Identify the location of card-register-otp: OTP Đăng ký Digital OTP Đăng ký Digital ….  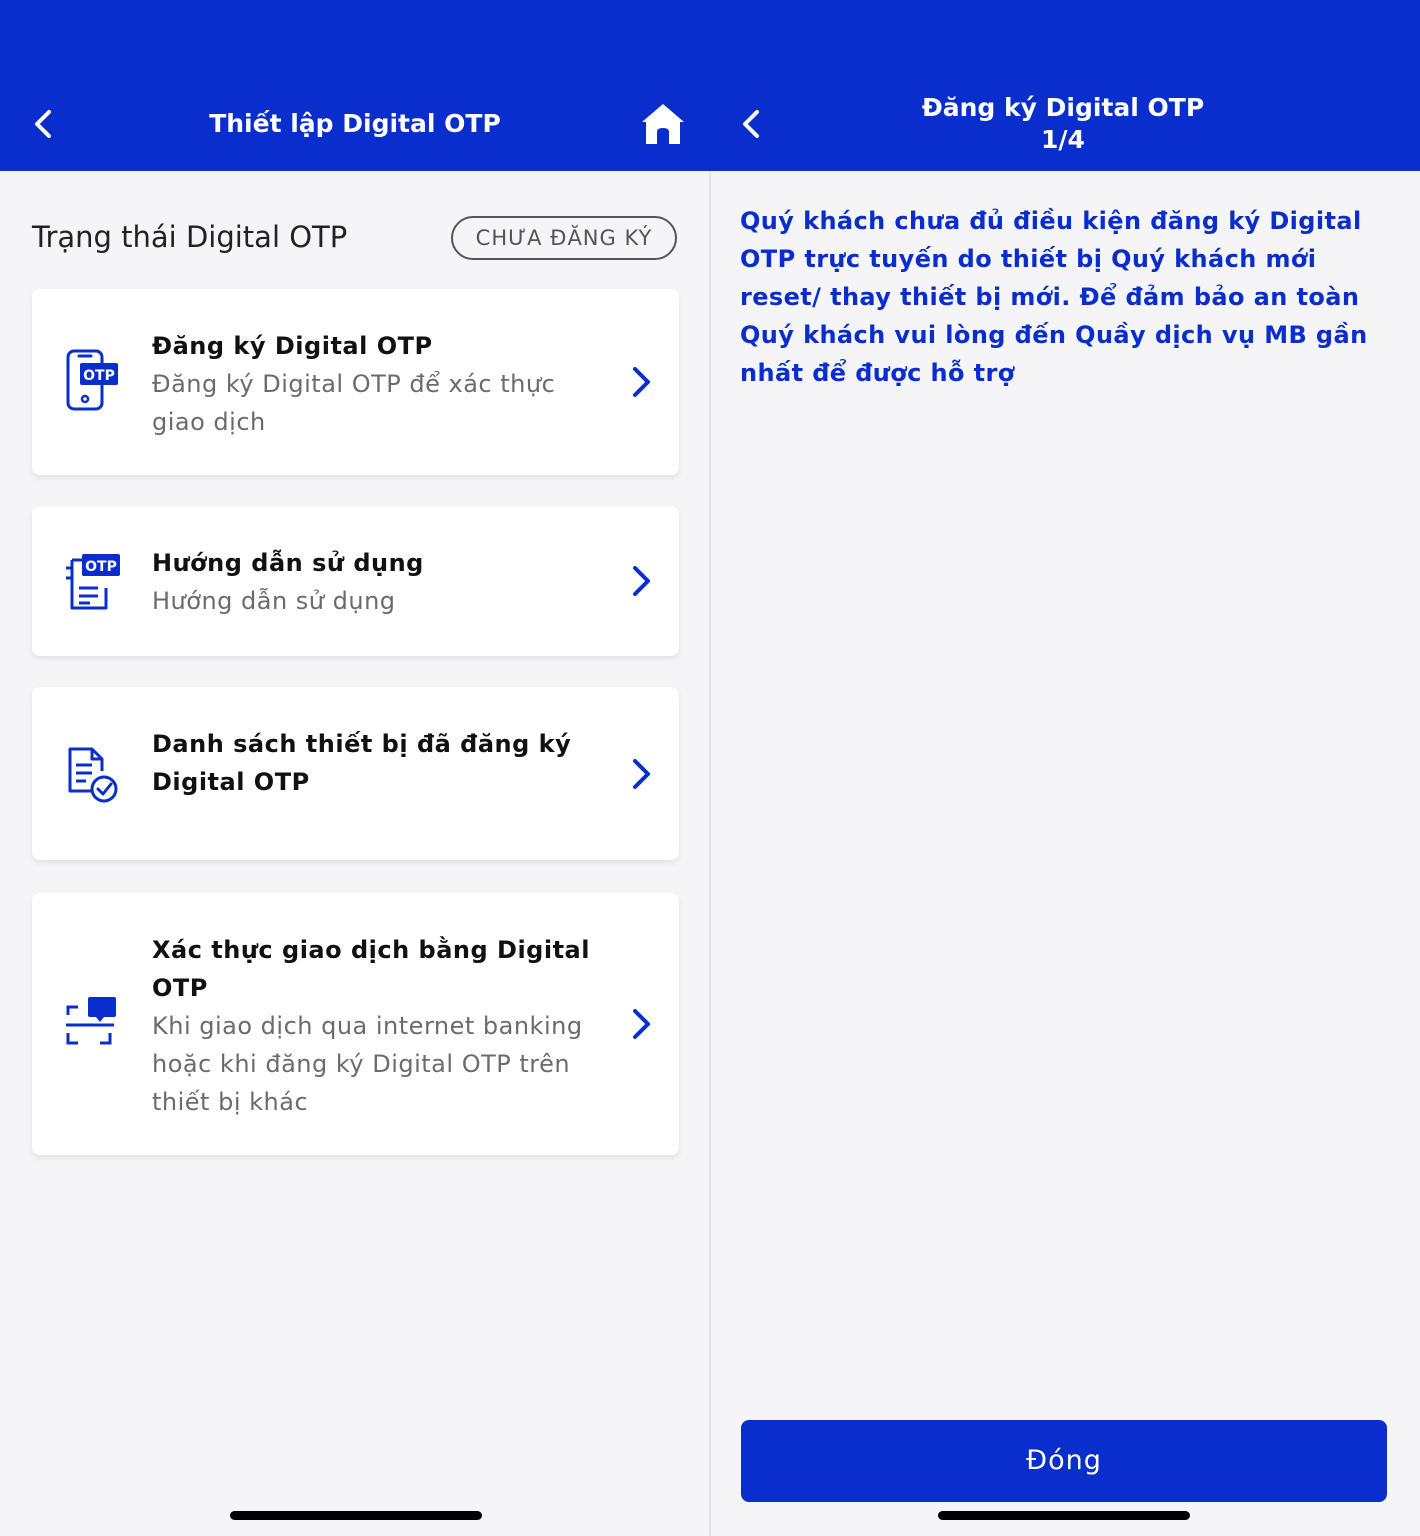
(355, 382).